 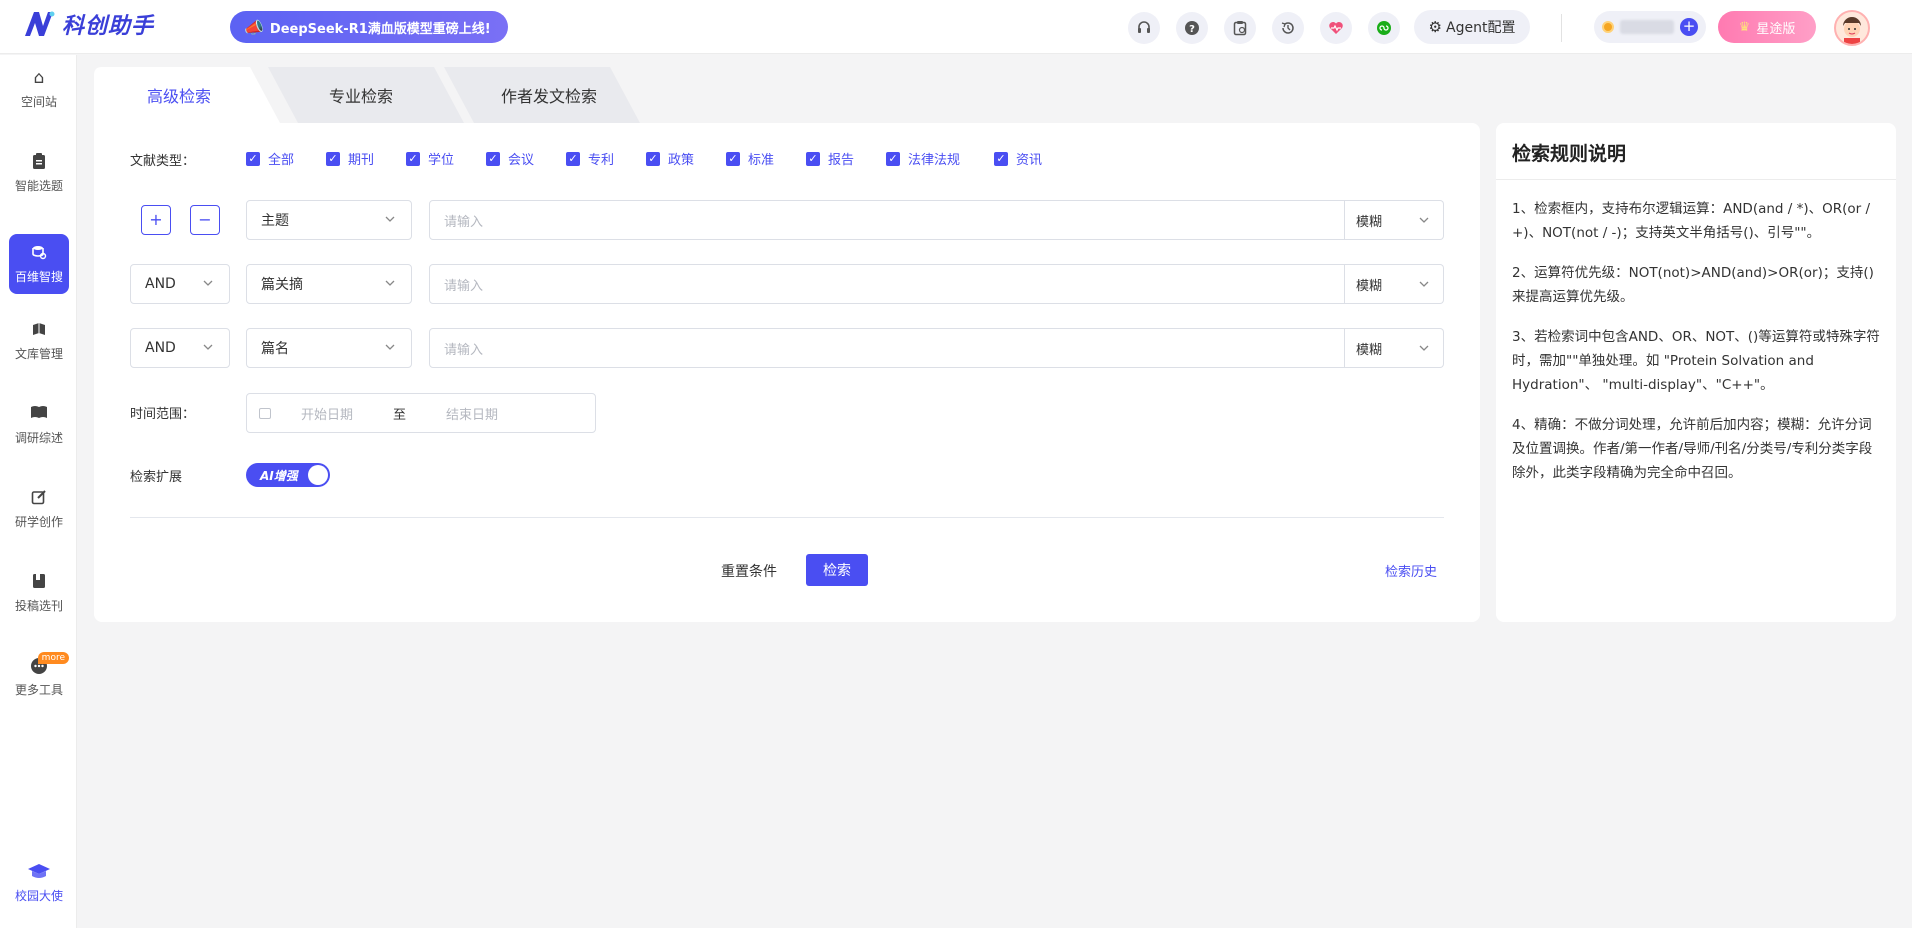 What do you see at coordinates (40, 23) in the screenshot?
I see `logo-mark-icon` at bounding box center [40, 23].